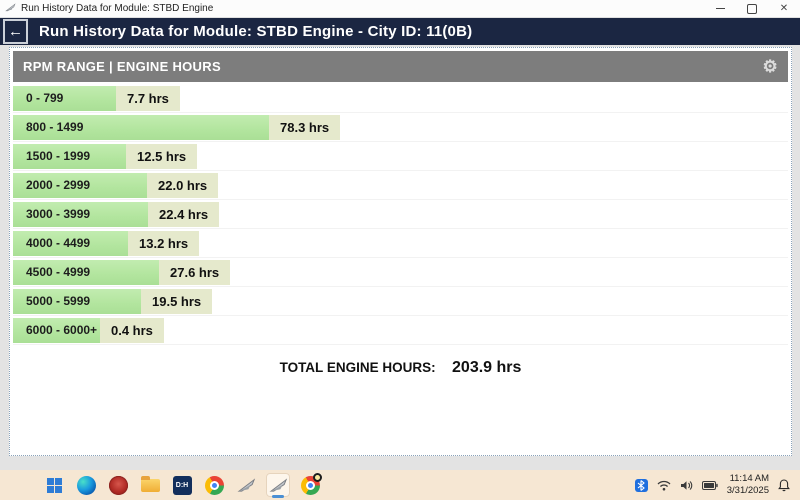 The height and width of the screenshot is (500, 800). I want to click on rpm-range-bar: 6000 - 6000+, so click(56, 330).